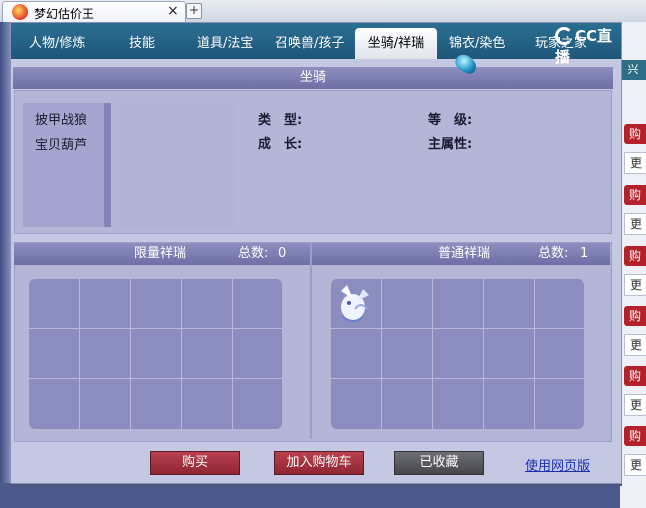  What do you see at coordinates (310, 495) in the screenshot?
I see `bottom-background` at bounding box center [310, 495].